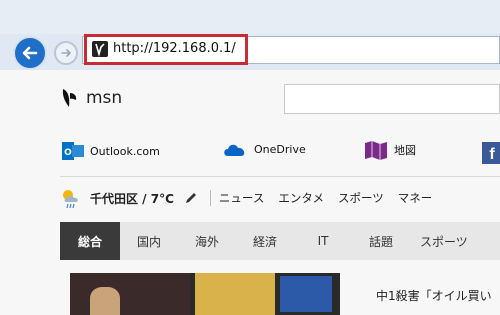 The height and width of the screenshot is (315, 500). I want to click on shortcut-label: Outlook.com, so click(125, 151).